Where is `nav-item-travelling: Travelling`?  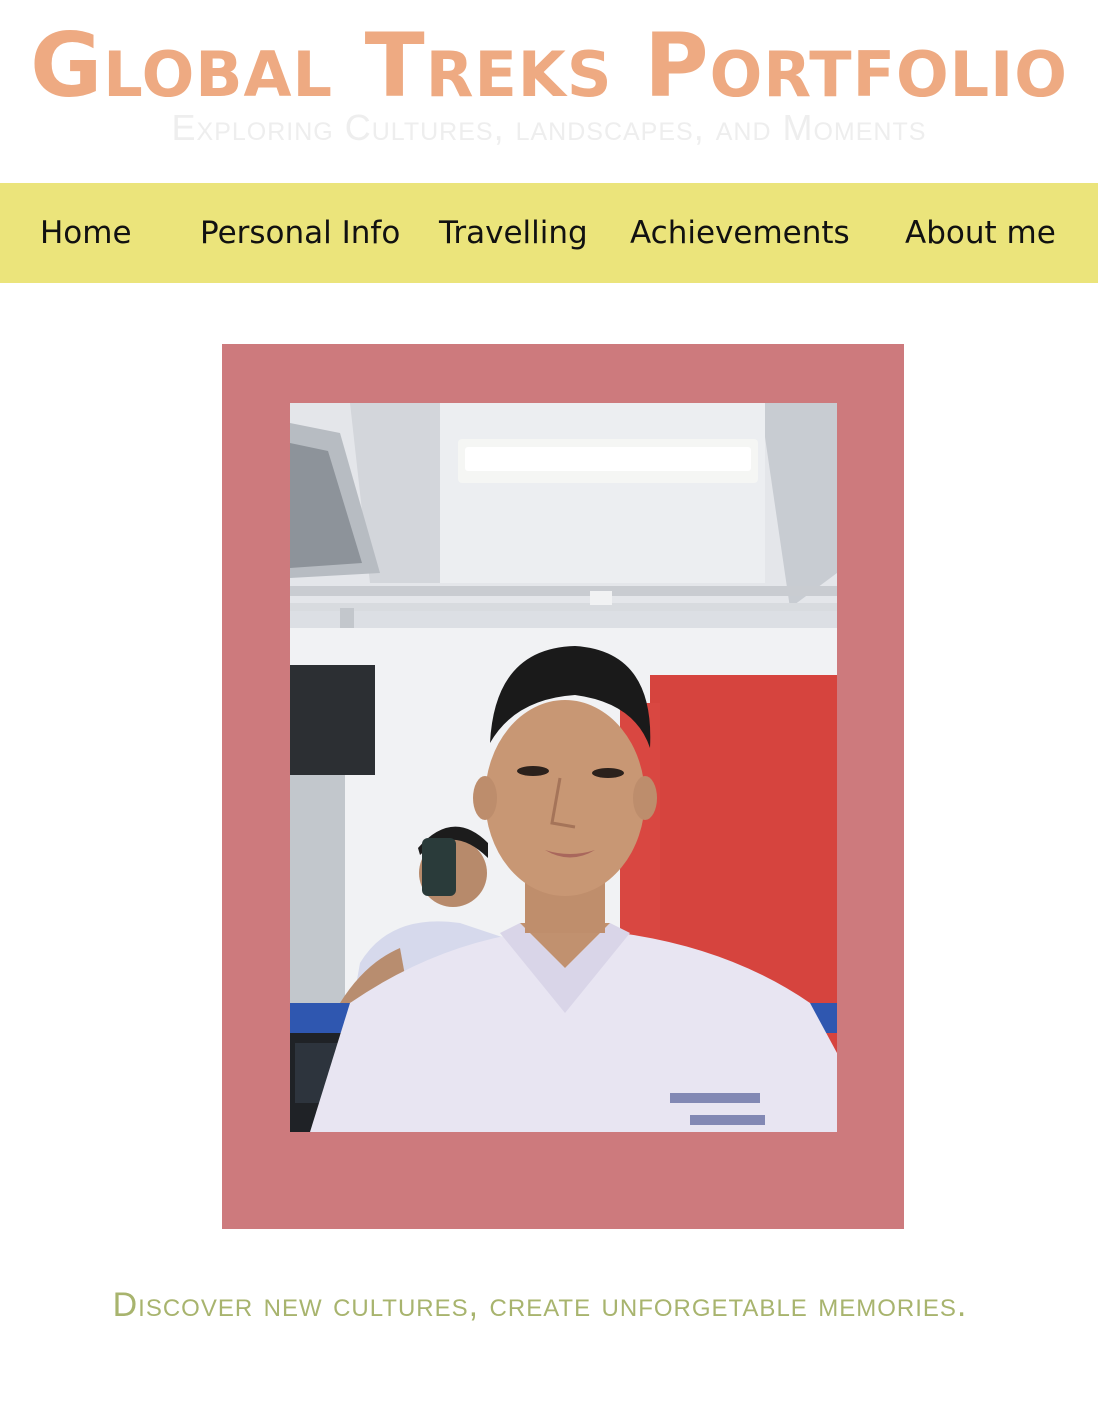 nav-item-travelling: Travelling is located at coordinates (513, 233).